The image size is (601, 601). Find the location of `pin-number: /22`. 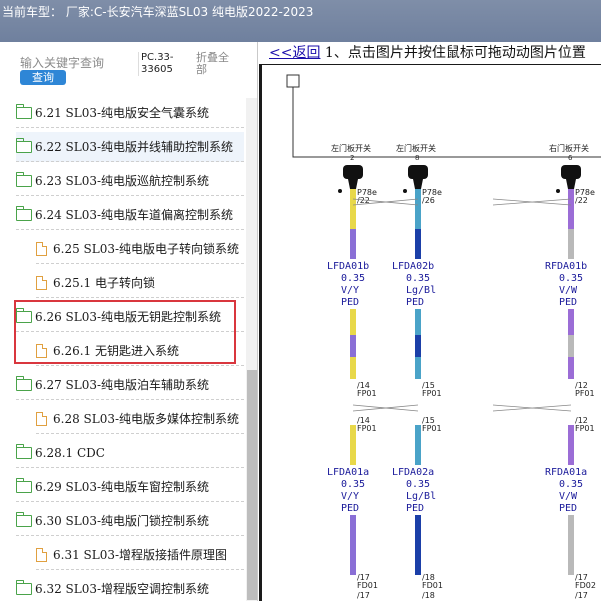

pin-number: /22 is located at coordinates (581, 200).